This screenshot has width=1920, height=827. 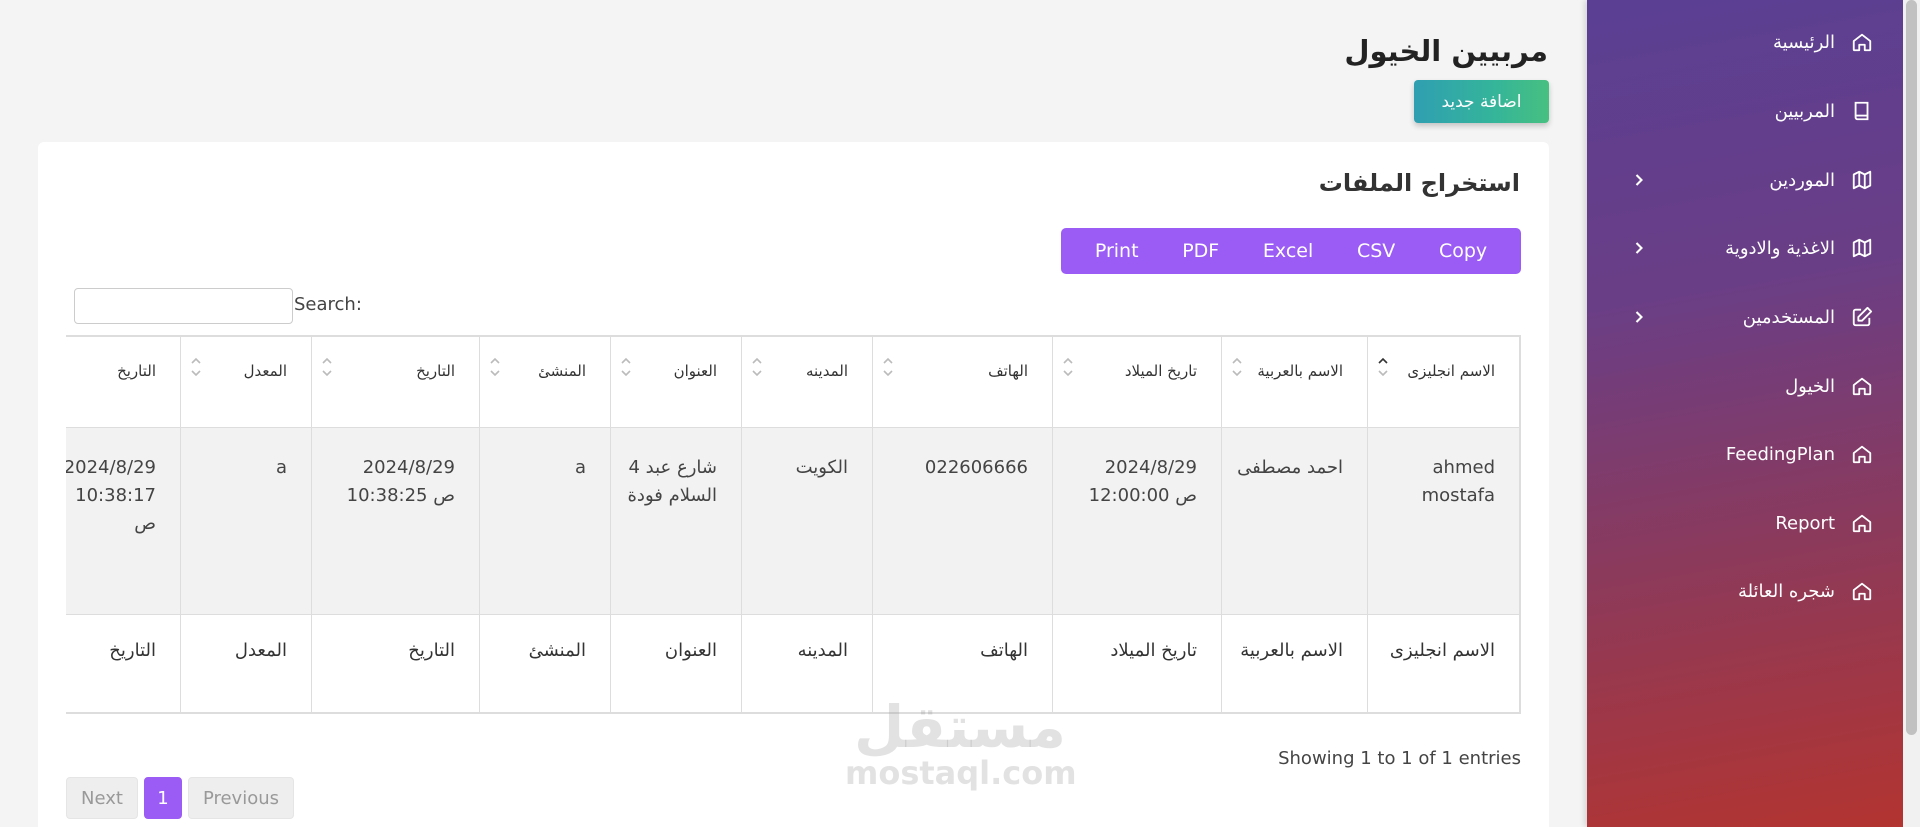 I want to click on add-new-button: اضافة جديد, so click(x=1481, y=101).